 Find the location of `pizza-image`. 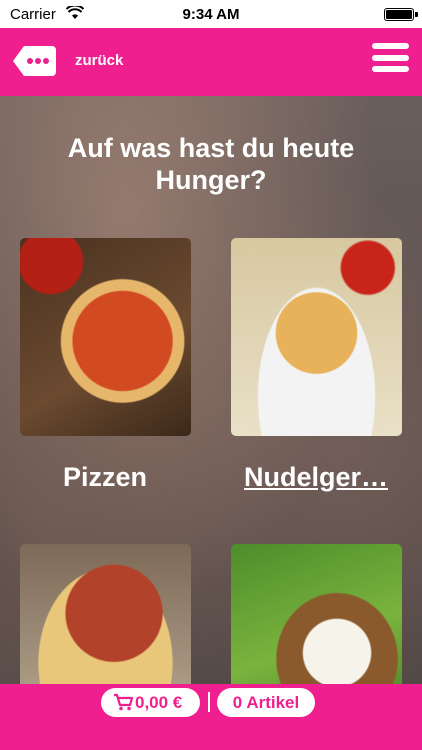

pizza-image is located at coordinates (105, 337).